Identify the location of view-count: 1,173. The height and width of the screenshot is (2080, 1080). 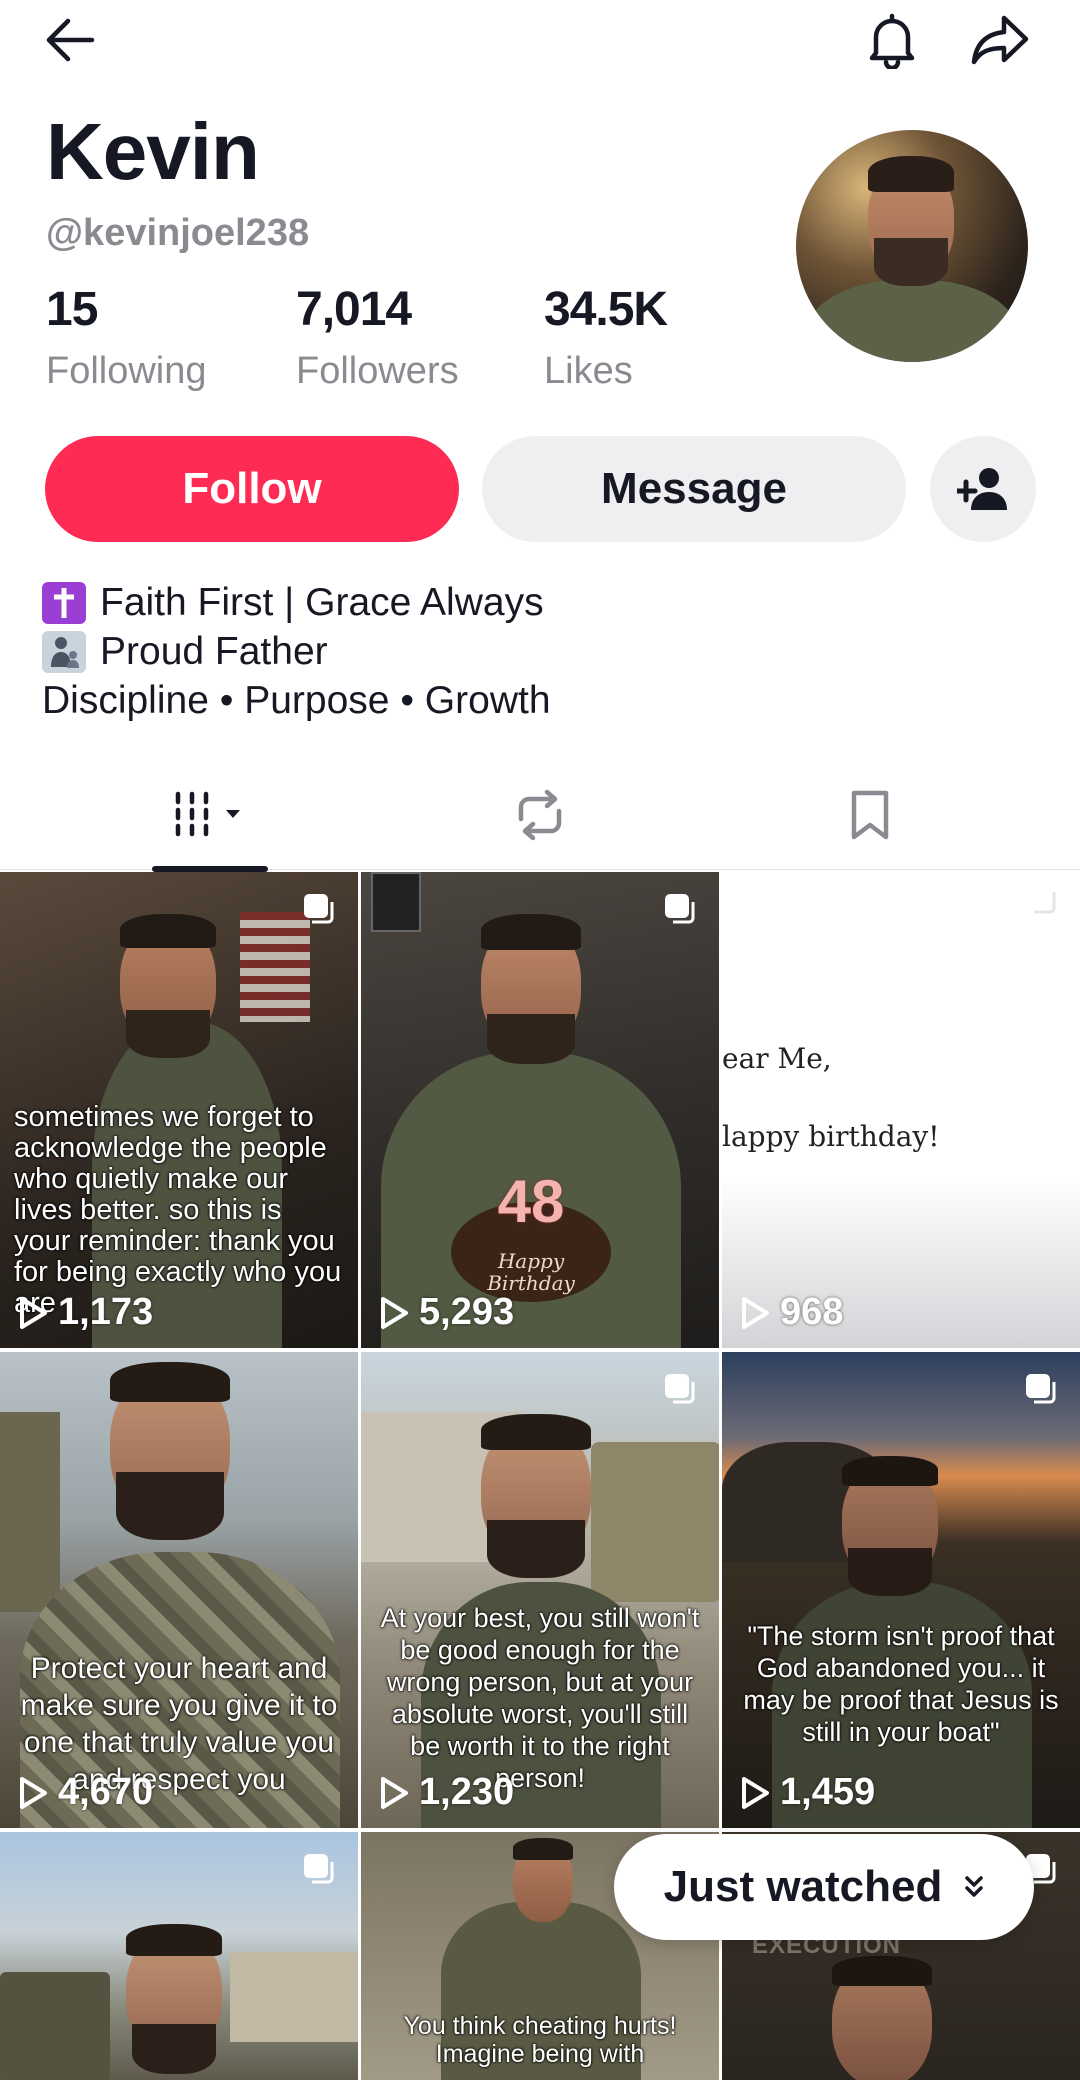
(85, 1312).